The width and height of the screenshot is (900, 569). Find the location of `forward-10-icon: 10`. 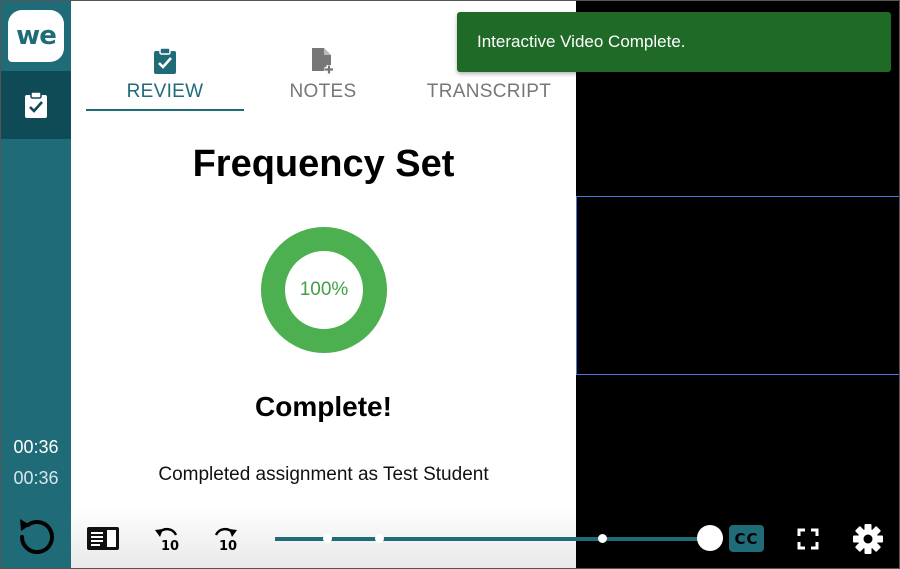

forward-10-icon: 10 is located at coordinates (225, 540).